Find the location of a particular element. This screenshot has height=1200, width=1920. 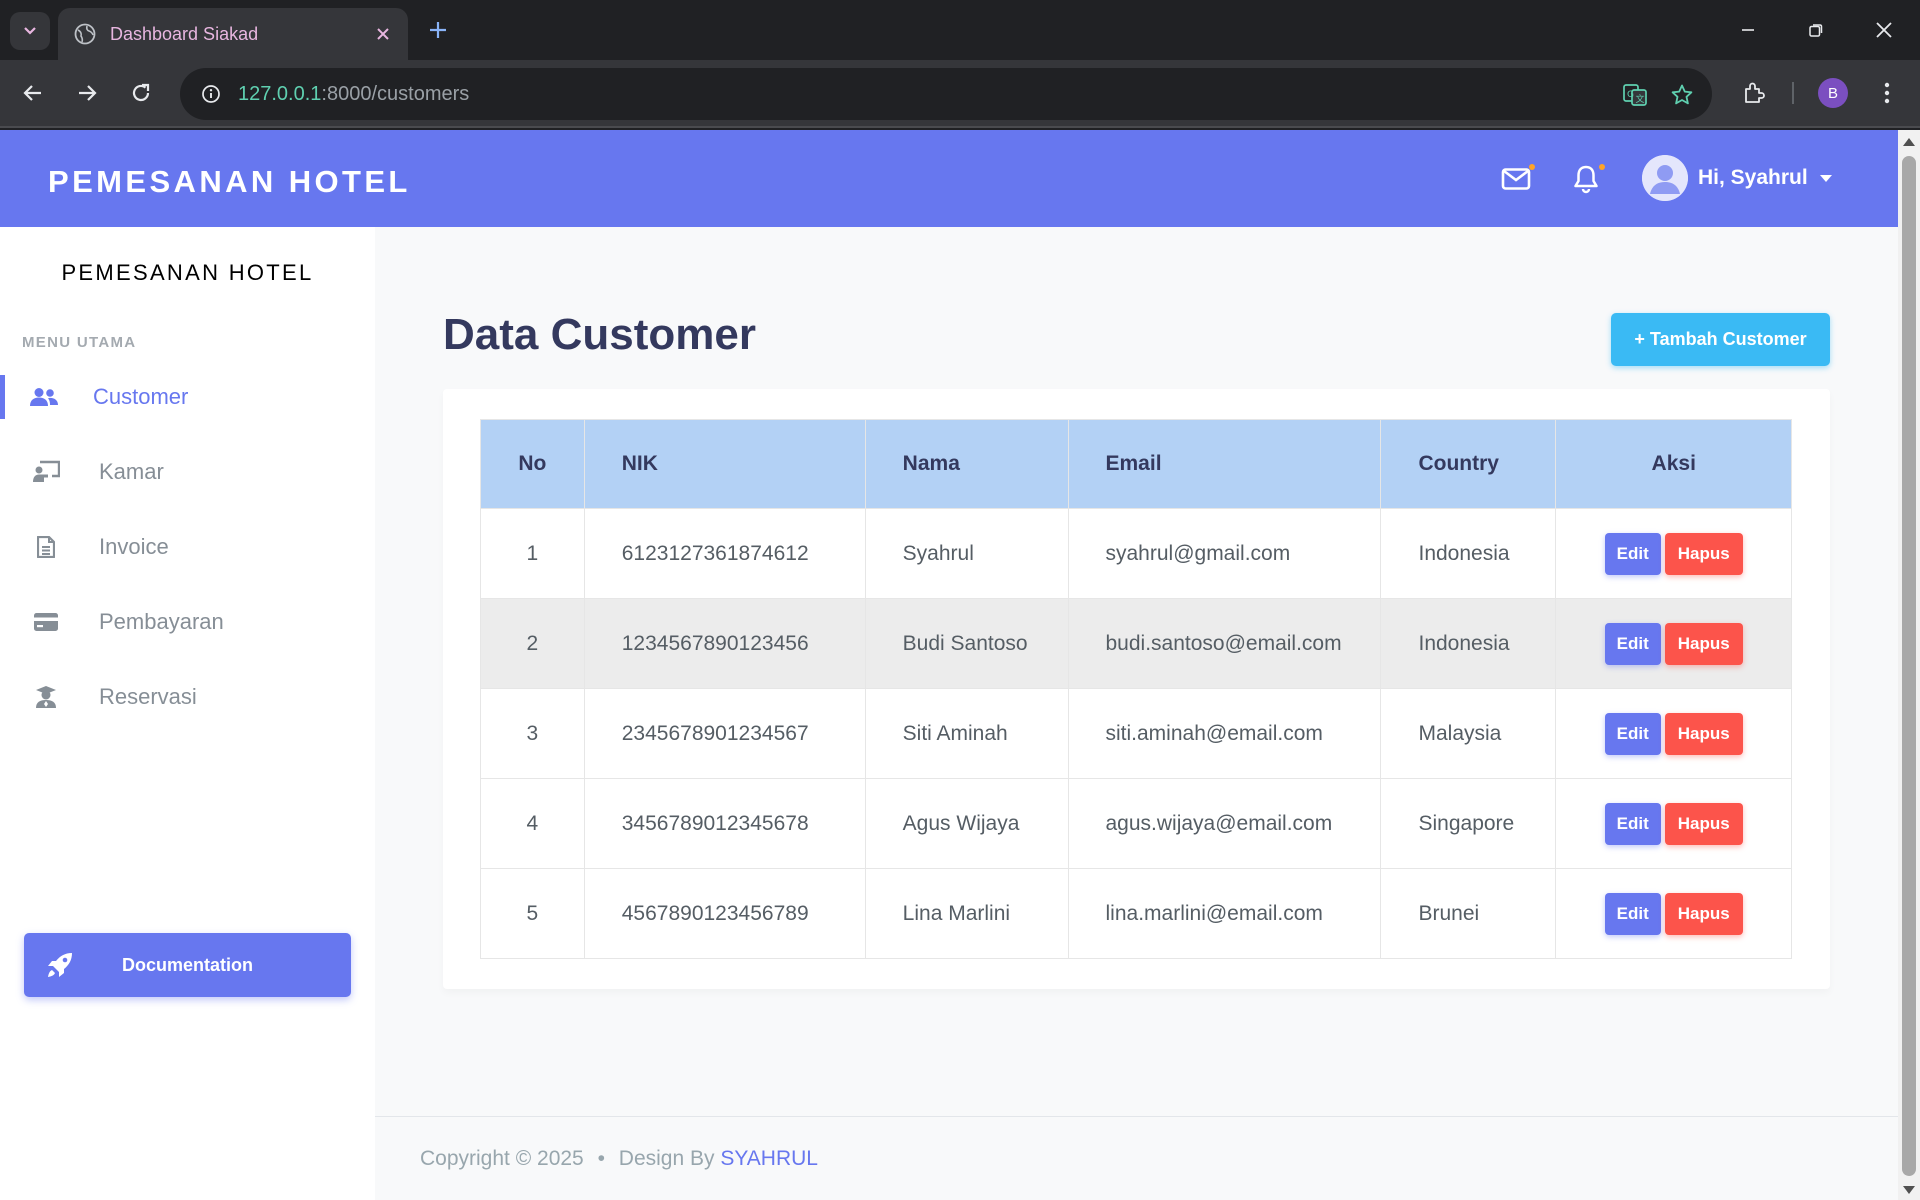

envelope-icon is located at coordinates (1516, 179).